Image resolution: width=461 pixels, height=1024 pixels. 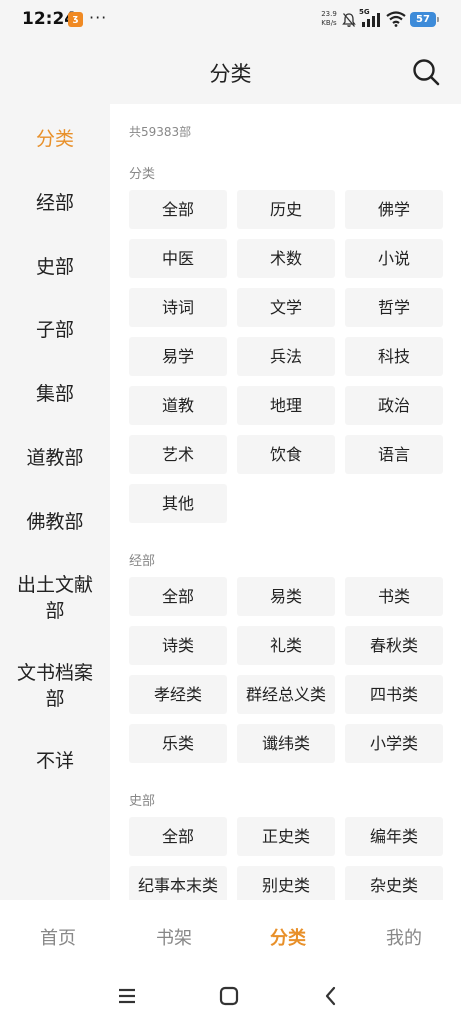 I want to click on chip: 饮食, so click(x=286, y=454).